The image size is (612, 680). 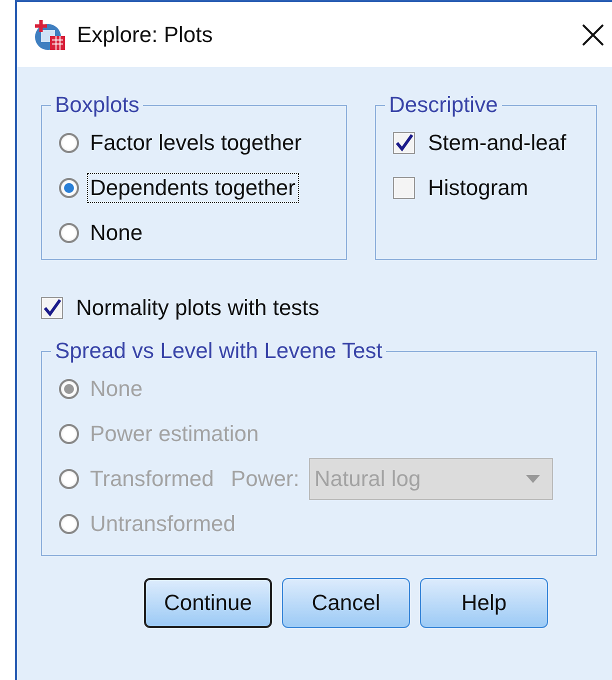 What do you see at coordinates (208, 603) in the screenshot?
I see `dialog-button: Continue` at bounding box center [208, 603].